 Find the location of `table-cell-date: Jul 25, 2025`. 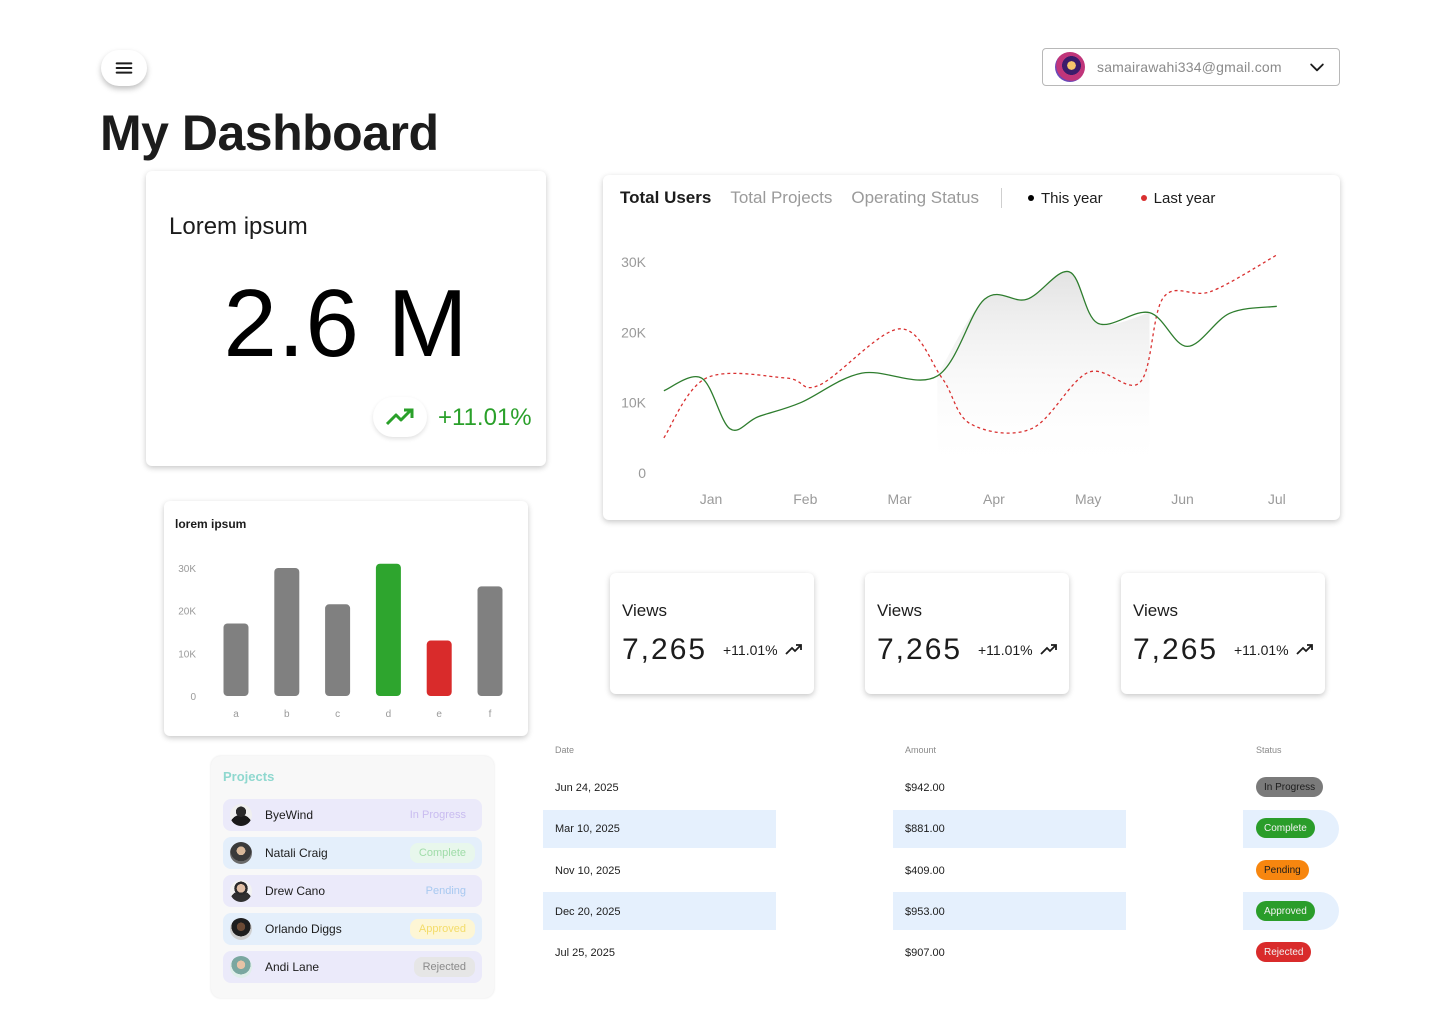

table-cell-date: Jul 25, 2025 is located at coordinates (585, 953).